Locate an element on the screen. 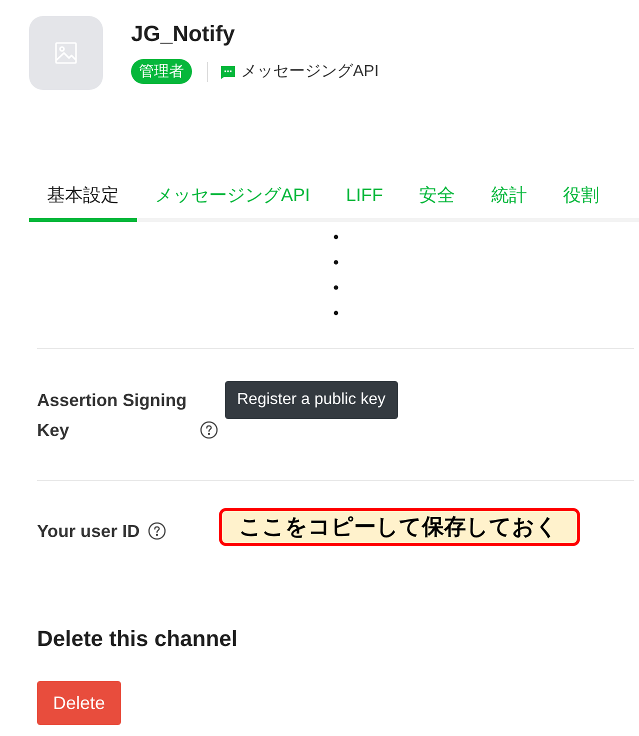  tab: 役割 is located at coordinates (581, 197).